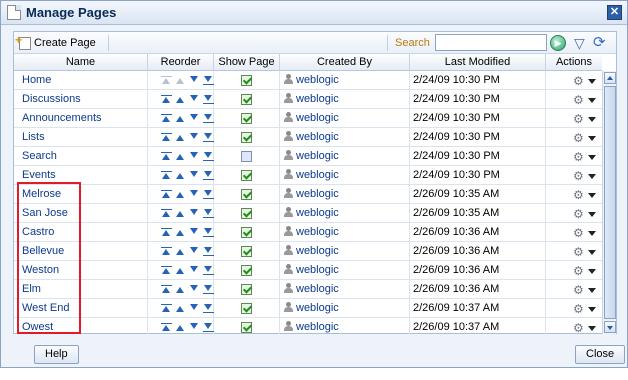  Describe the element at coordinates (610, 327) in the screenshot. I see `scroll-down-button` at that location.